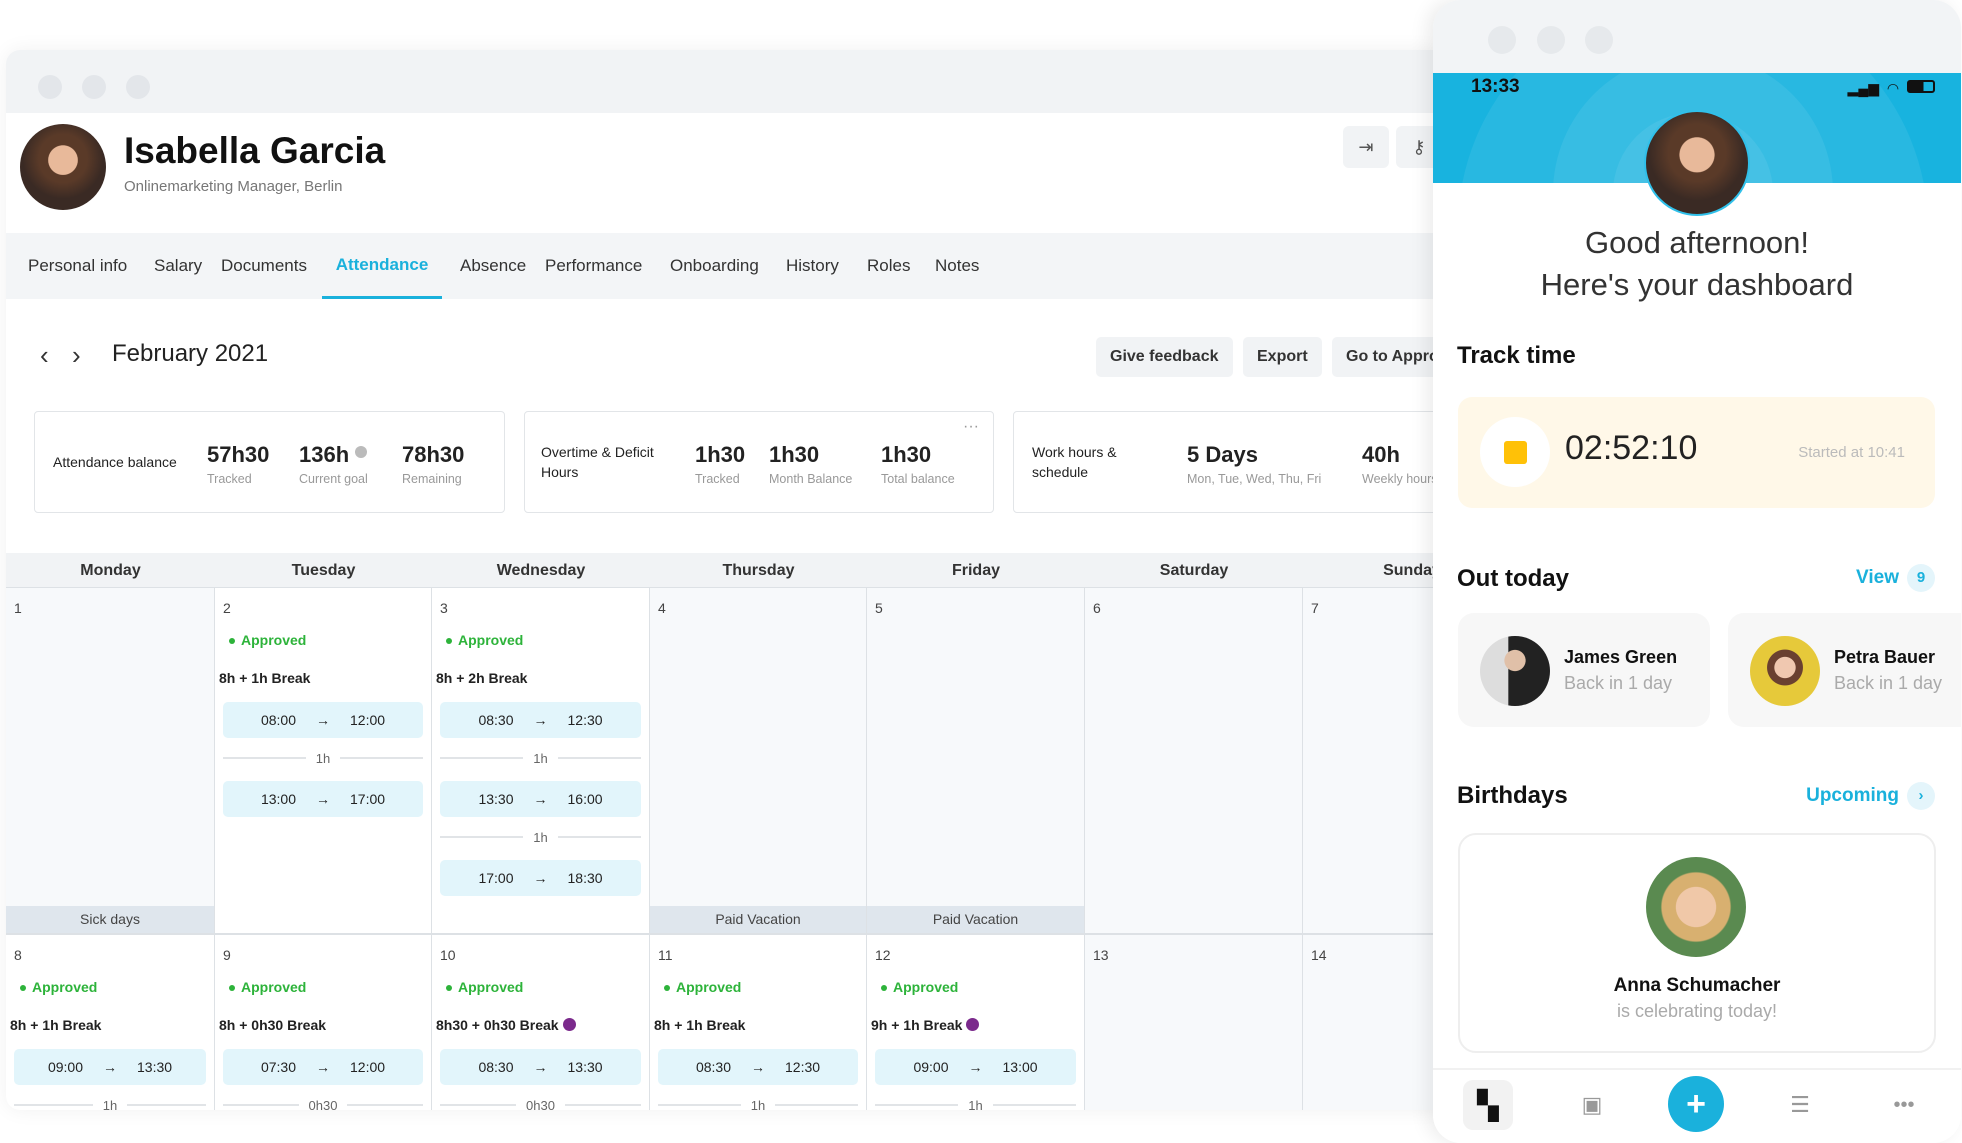  I want to click on absence-label: Paid Vacation, so click(758, 919).